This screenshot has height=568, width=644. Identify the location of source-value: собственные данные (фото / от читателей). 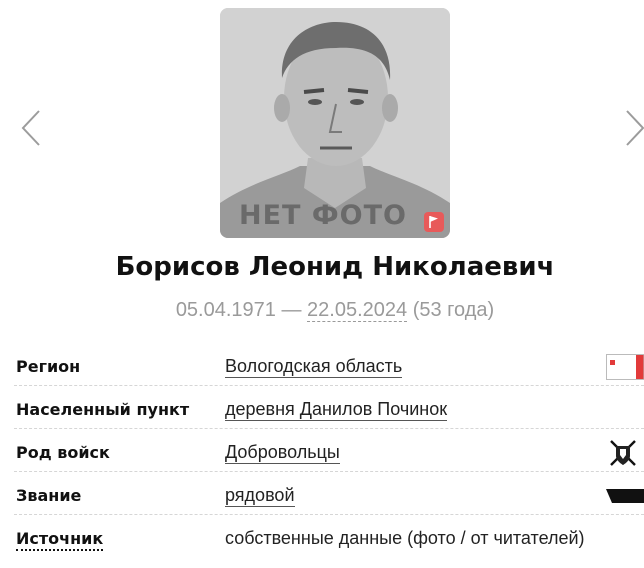
(405, 538).